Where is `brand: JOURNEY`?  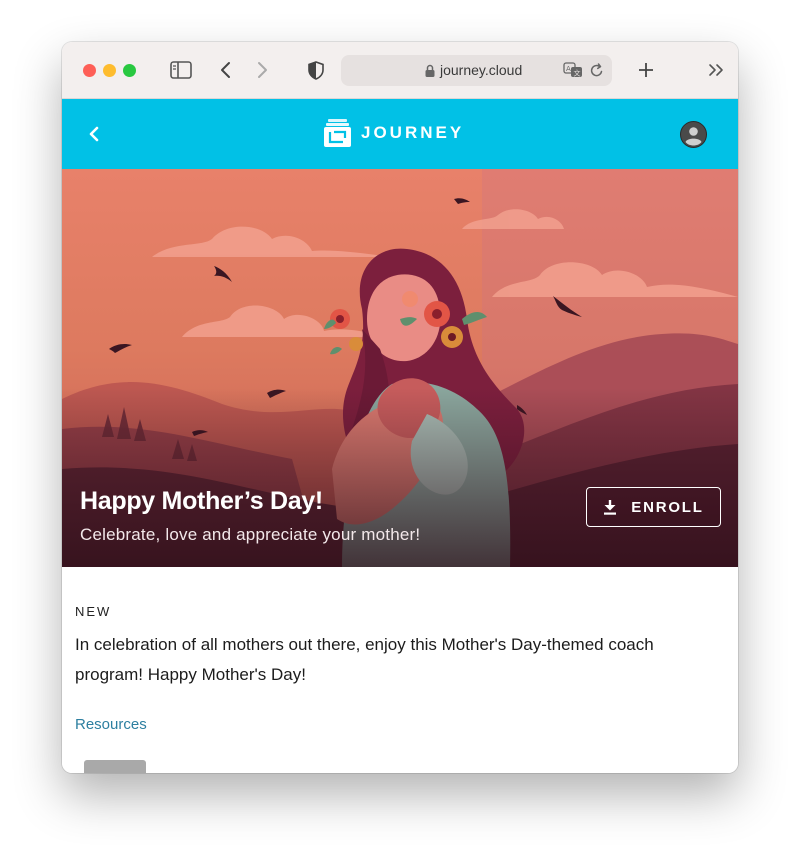
brand: JOURNEY is located at coordinates (394, 133).